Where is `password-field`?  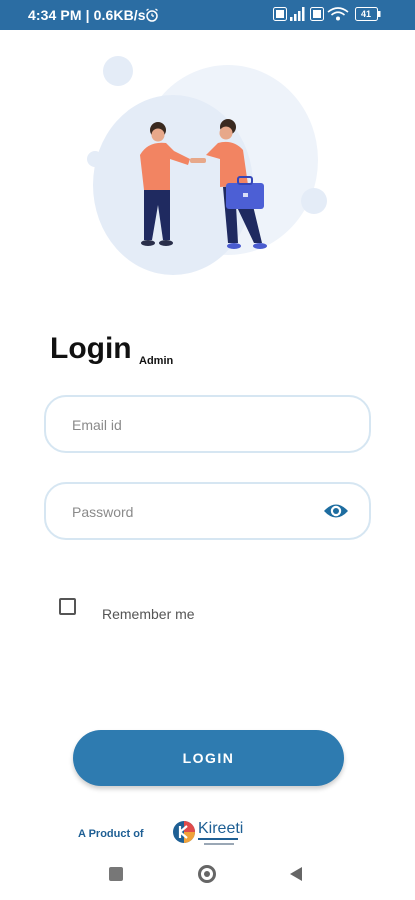 password-field is located at coordinates (192, 512).